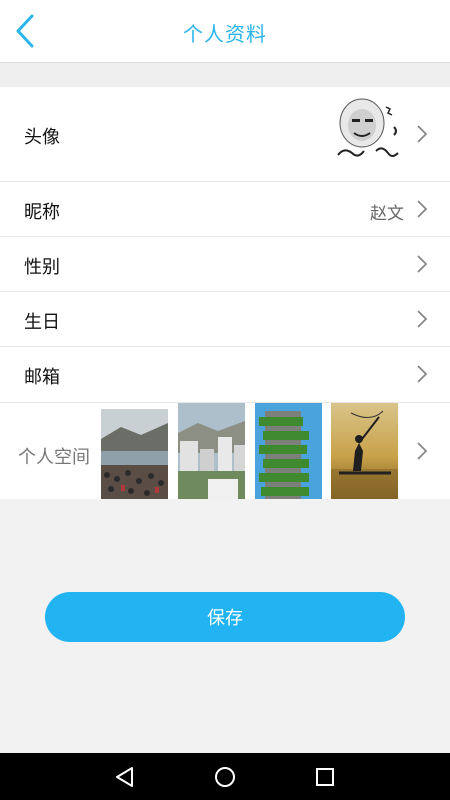 This screenshot has width=450, height=800. I want to click on row-nickname: 昵称 赵文, so click(225, 209).